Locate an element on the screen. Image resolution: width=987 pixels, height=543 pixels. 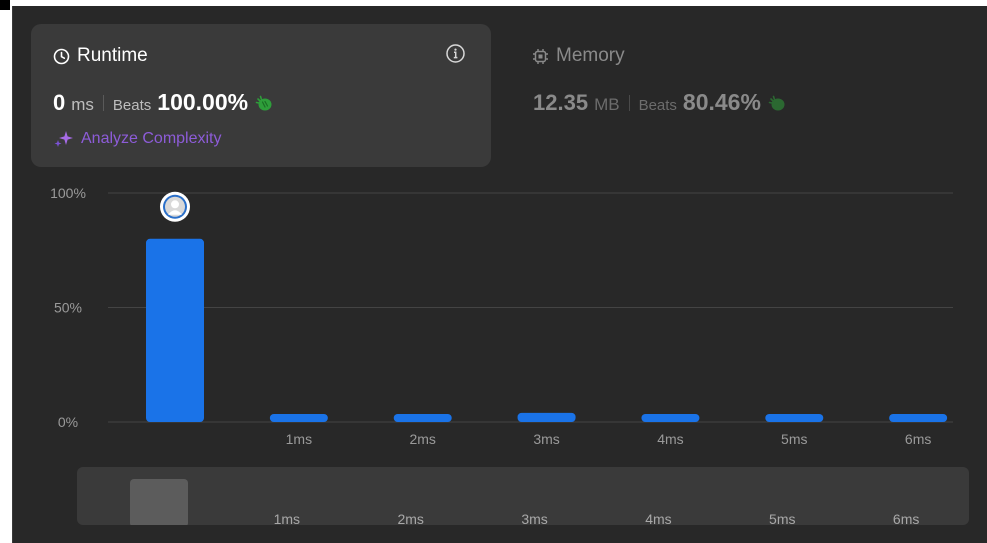
distribution-minimap: 1ms 2ms 3ms 4ms 5ms 6ms is located at coordinates (523, 496).